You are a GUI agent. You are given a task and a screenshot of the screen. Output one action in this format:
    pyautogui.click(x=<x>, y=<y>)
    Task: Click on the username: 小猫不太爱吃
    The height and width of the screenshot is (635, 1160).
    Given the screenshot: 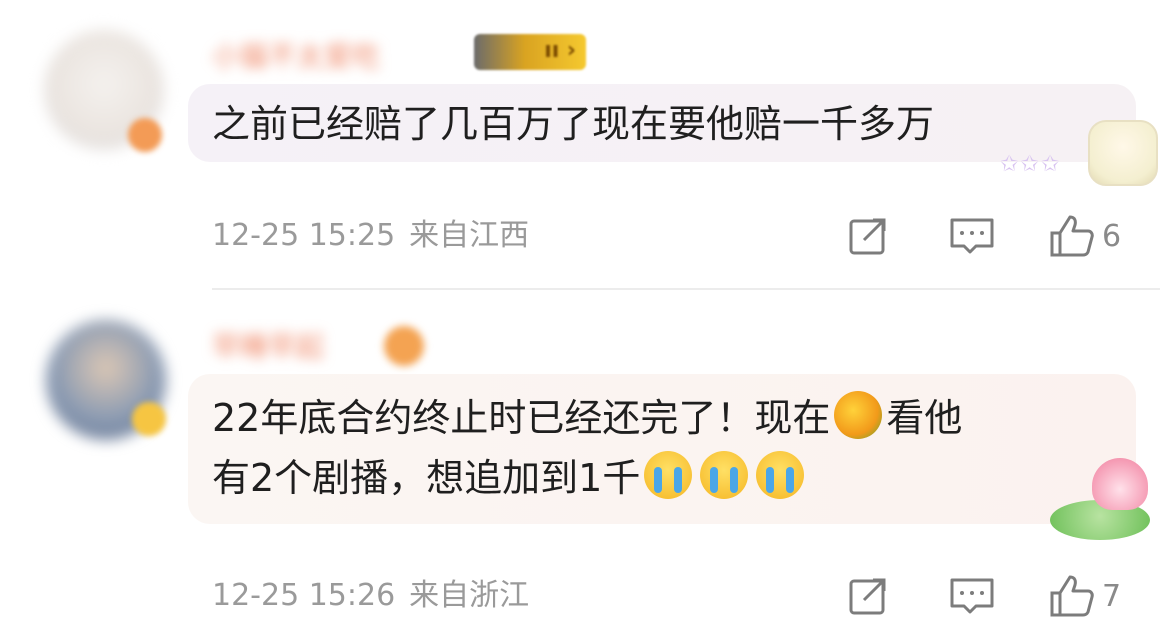 What is the action you would take?
    pyautogui.click(x=296, y=57)
    